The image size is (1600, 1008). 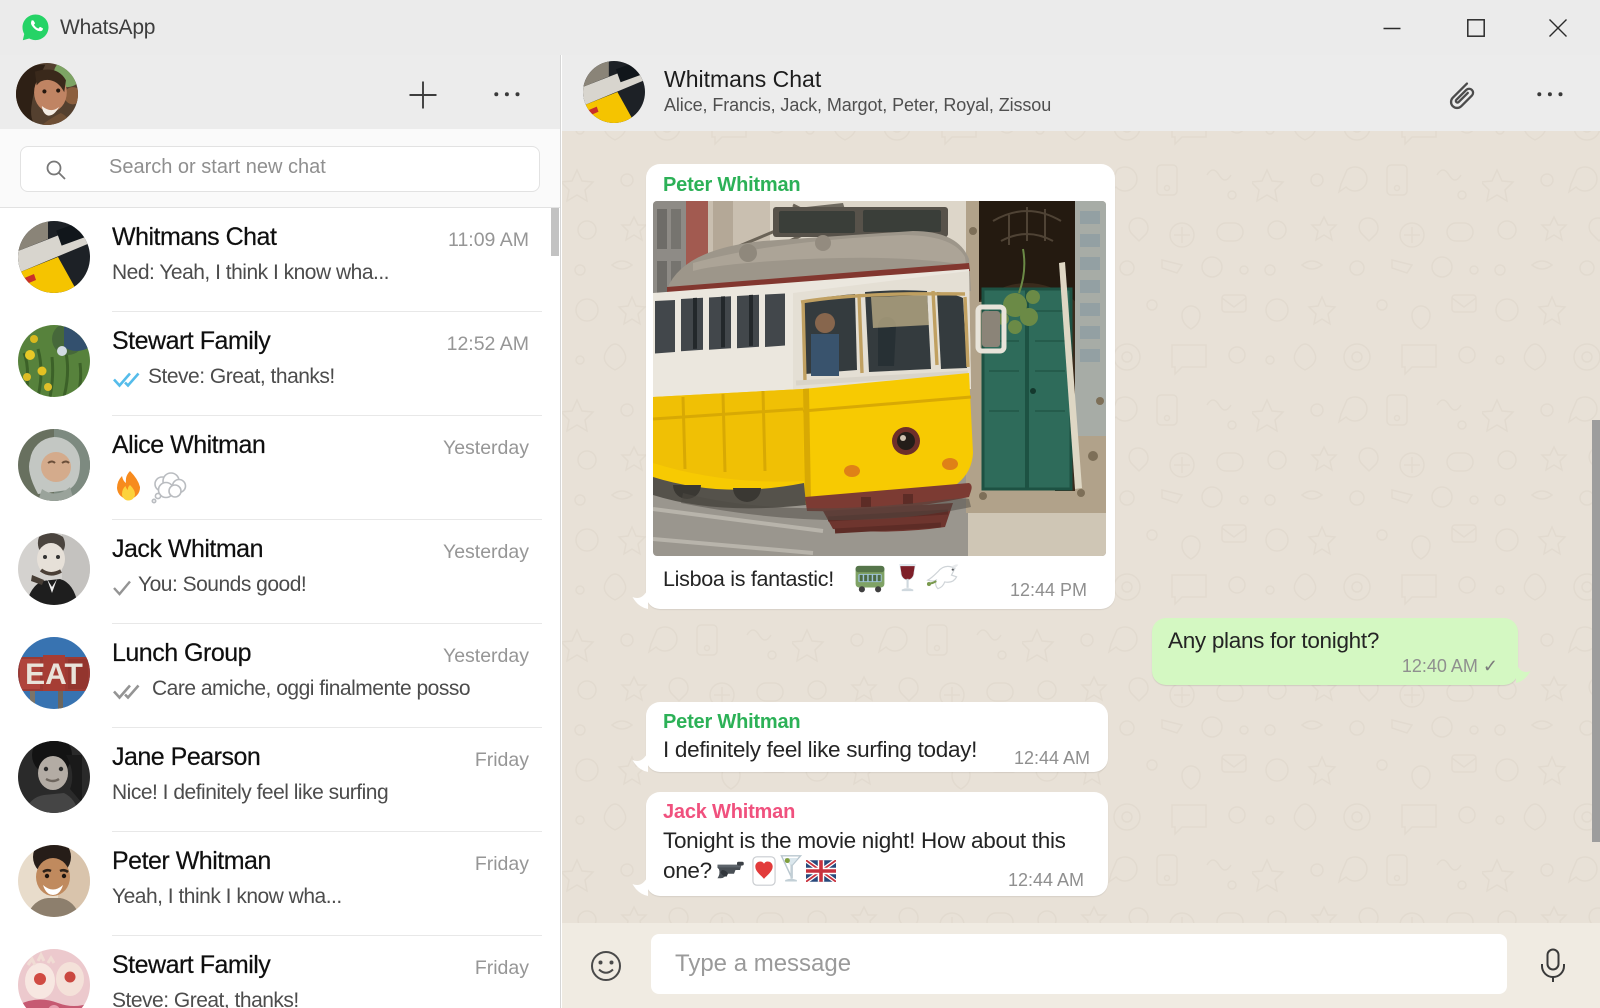 What do you see at coordinates (54, 674) in the screenshot?
I see `svg-text: EAT` at bounding box center [54, 674].